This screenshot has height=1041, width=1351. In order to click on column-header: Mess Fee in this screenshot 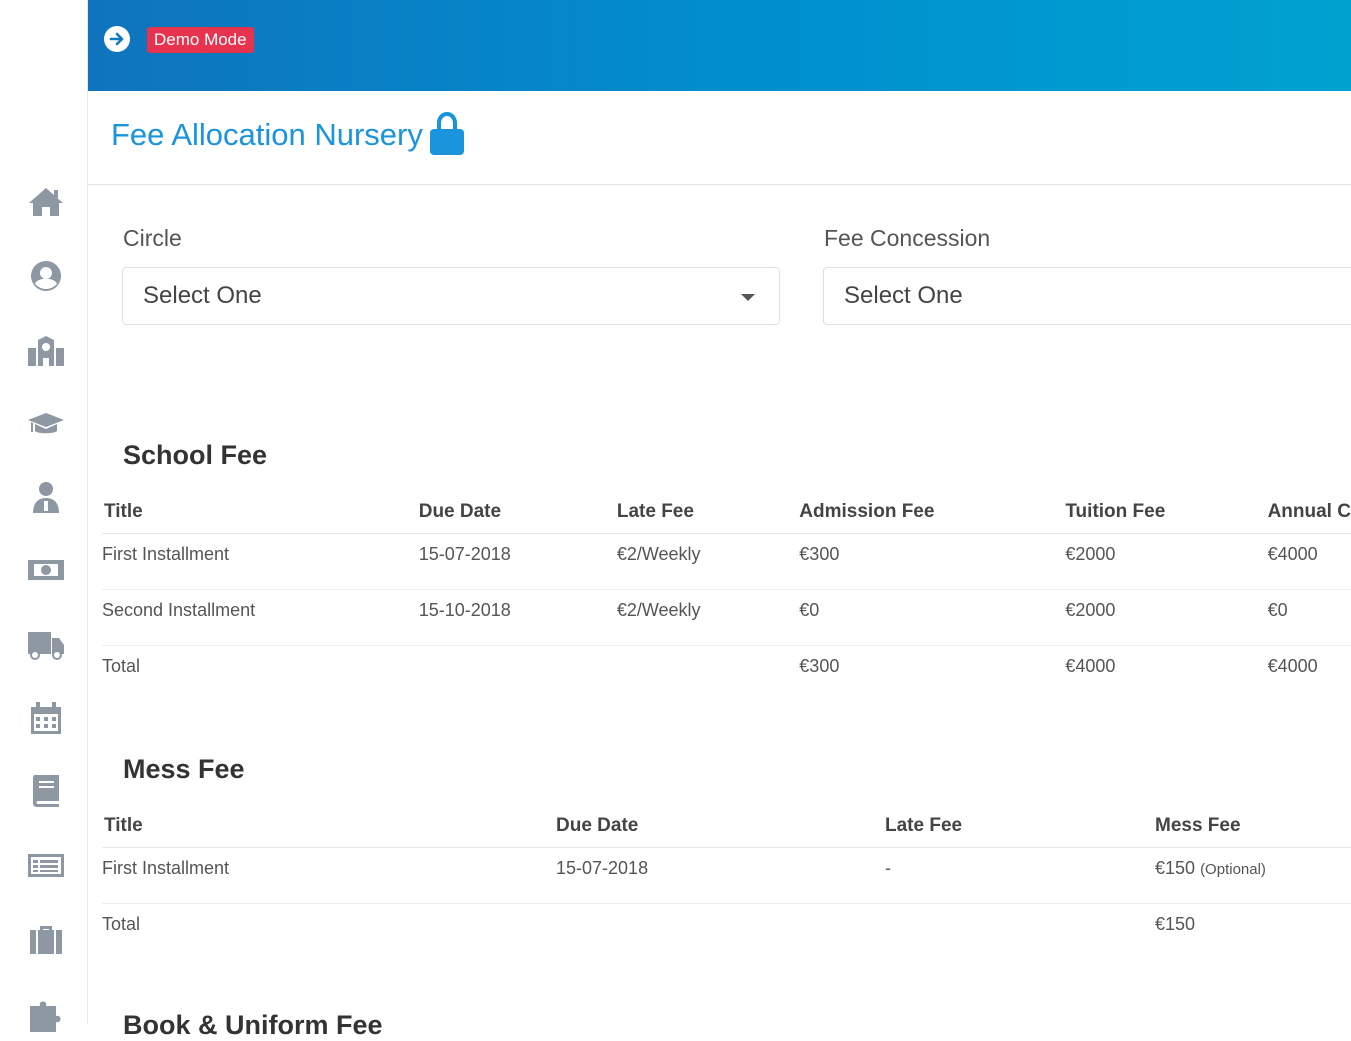, I will do `click(1253, 824)`.